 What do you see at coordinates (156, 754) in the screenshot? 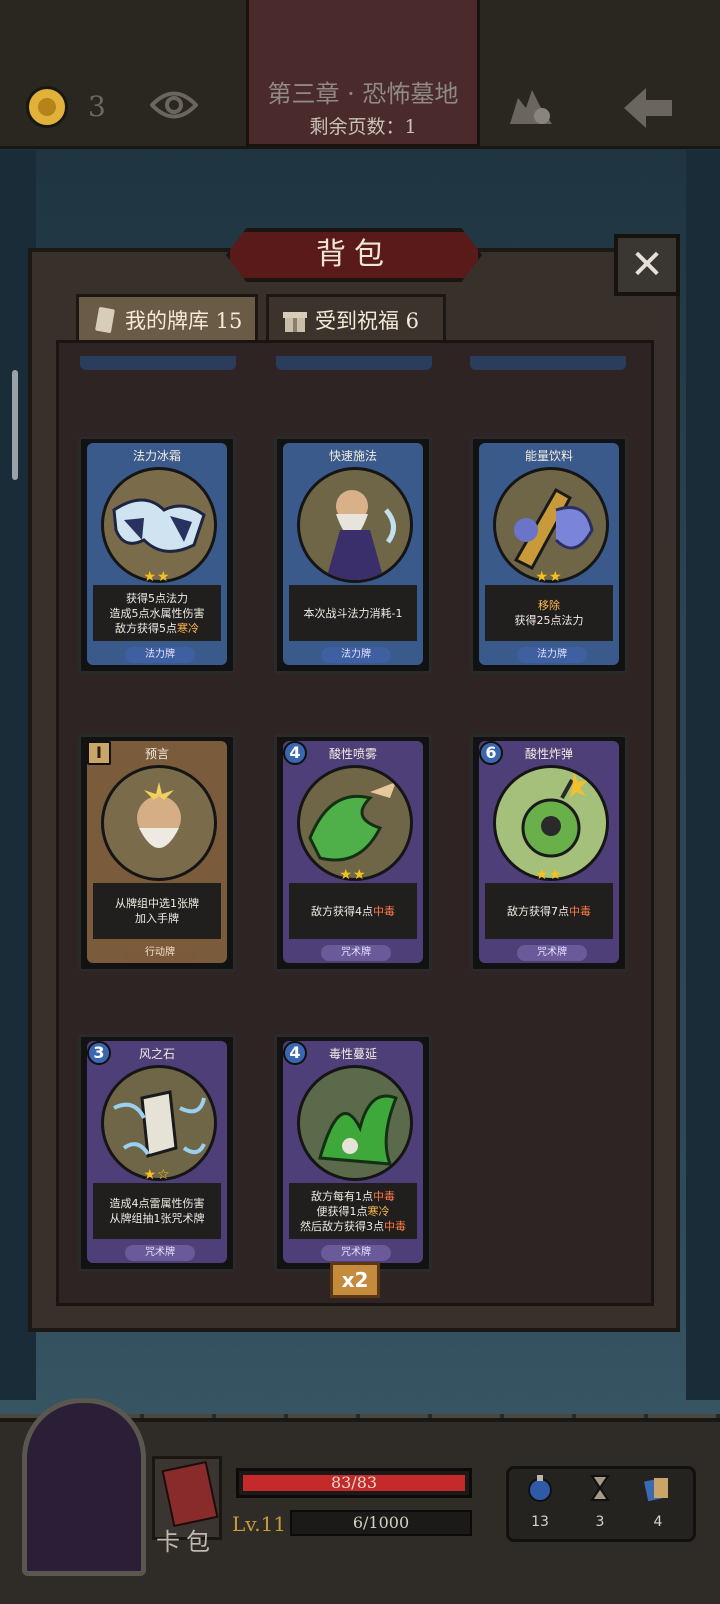
I see `card-name: 预言` at bounding box center [156, 754].